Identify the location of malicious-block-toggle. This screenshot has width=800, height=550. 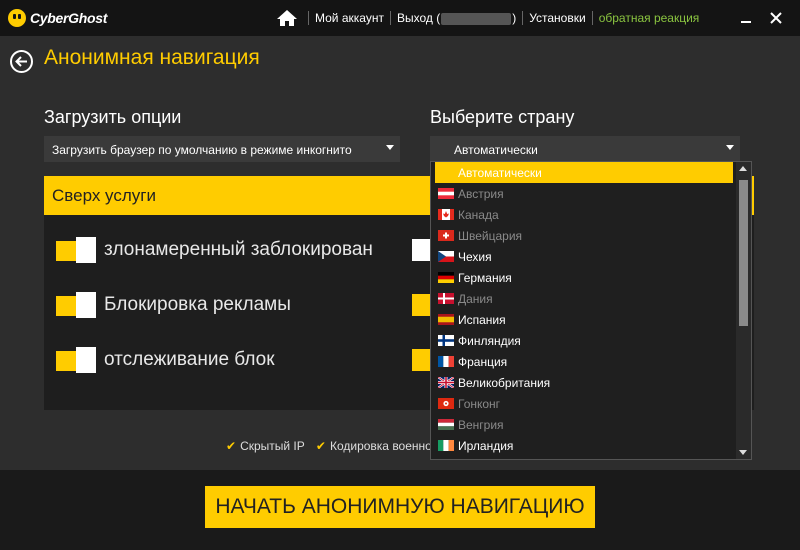
(76, 250).